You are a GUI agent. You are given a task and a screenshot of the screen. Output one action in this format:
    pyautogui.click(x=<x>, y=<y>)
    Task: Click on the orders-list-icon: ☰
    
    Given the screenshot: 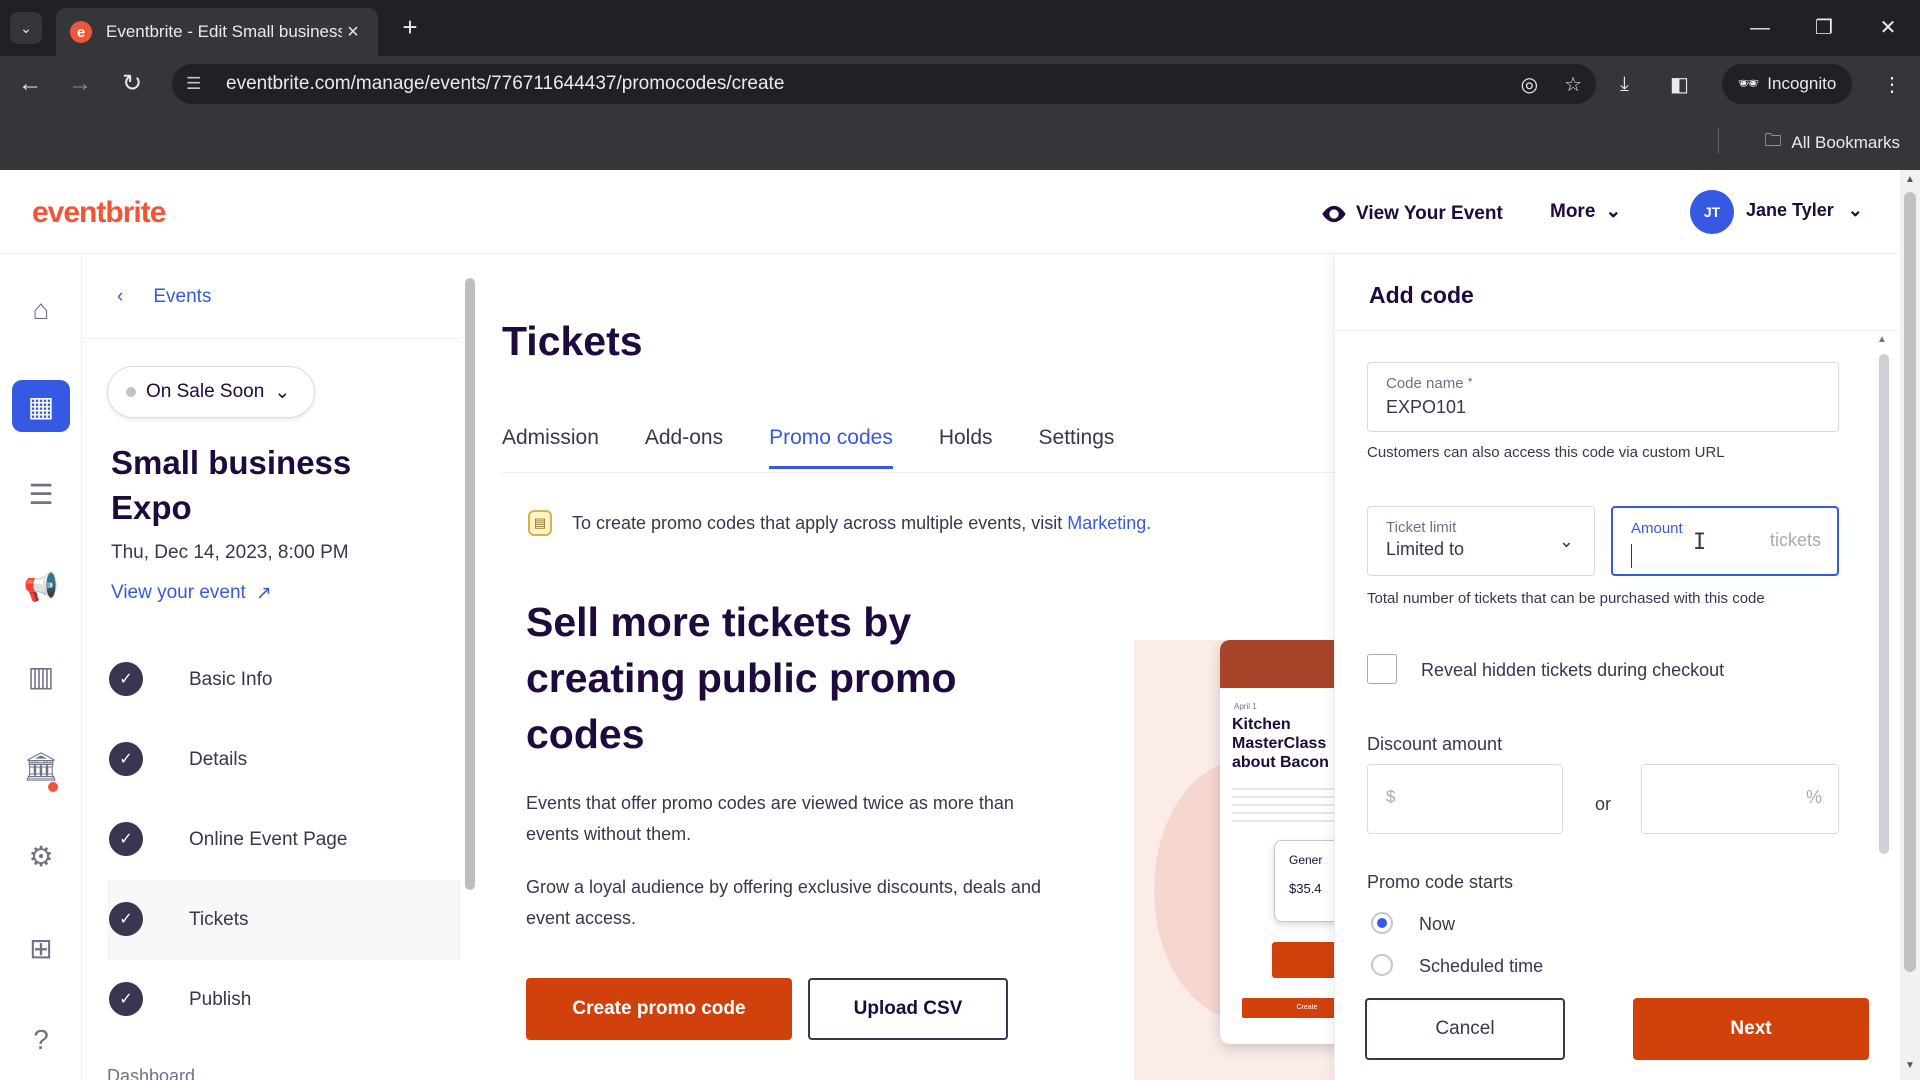 What is the action you would take?
    pyautogui.click(x=41, y=494)
    